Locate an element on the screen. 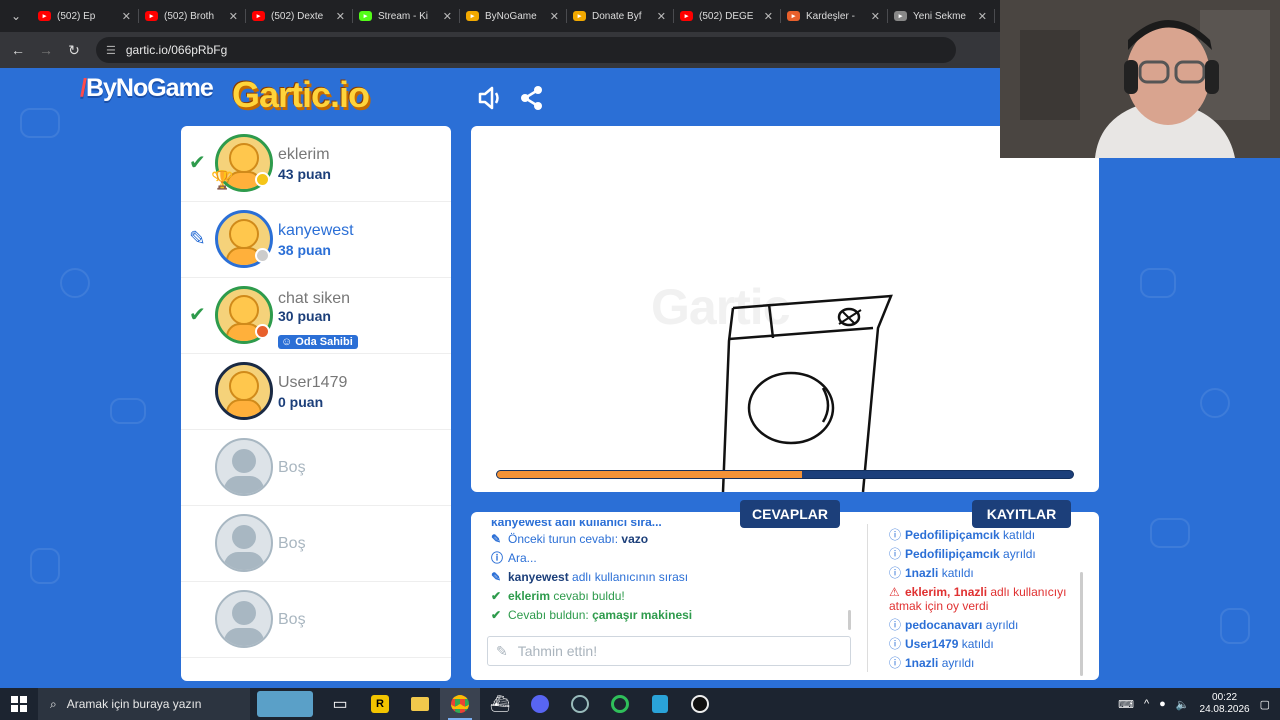 This screenshot has height=720, width=1280. answer-message: ✔ Cevabı buldun: çamaşır makinesi is located at coordinates (671, 615).